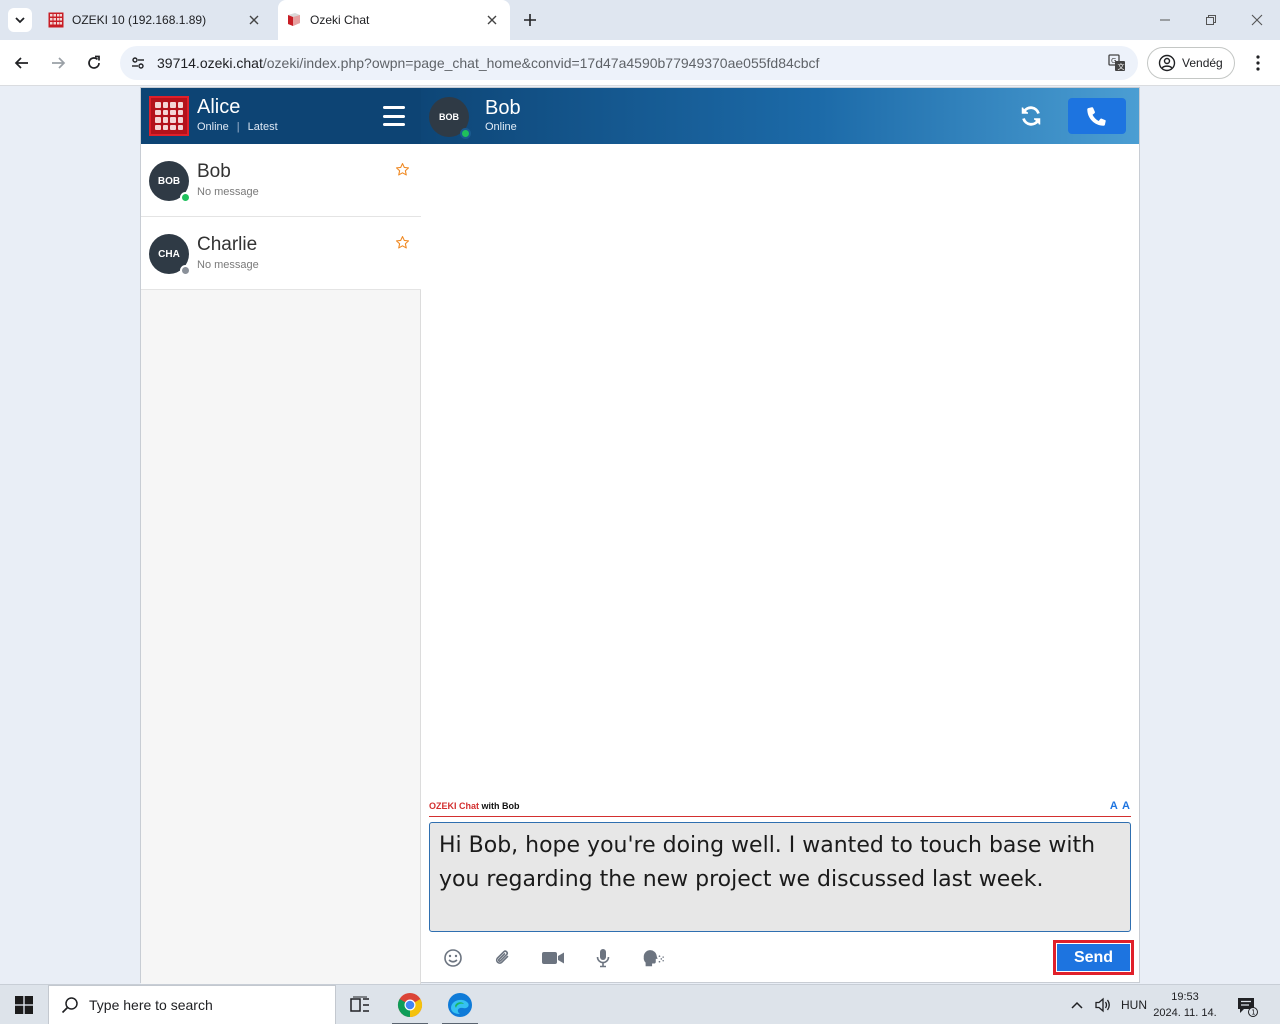 Image resolution: width=1280 pixels, height=1024 pixels. What do you see at coordinates (70, 1005) in the screenshot?
I see `search-icon` at bounding box center [70, 1005].